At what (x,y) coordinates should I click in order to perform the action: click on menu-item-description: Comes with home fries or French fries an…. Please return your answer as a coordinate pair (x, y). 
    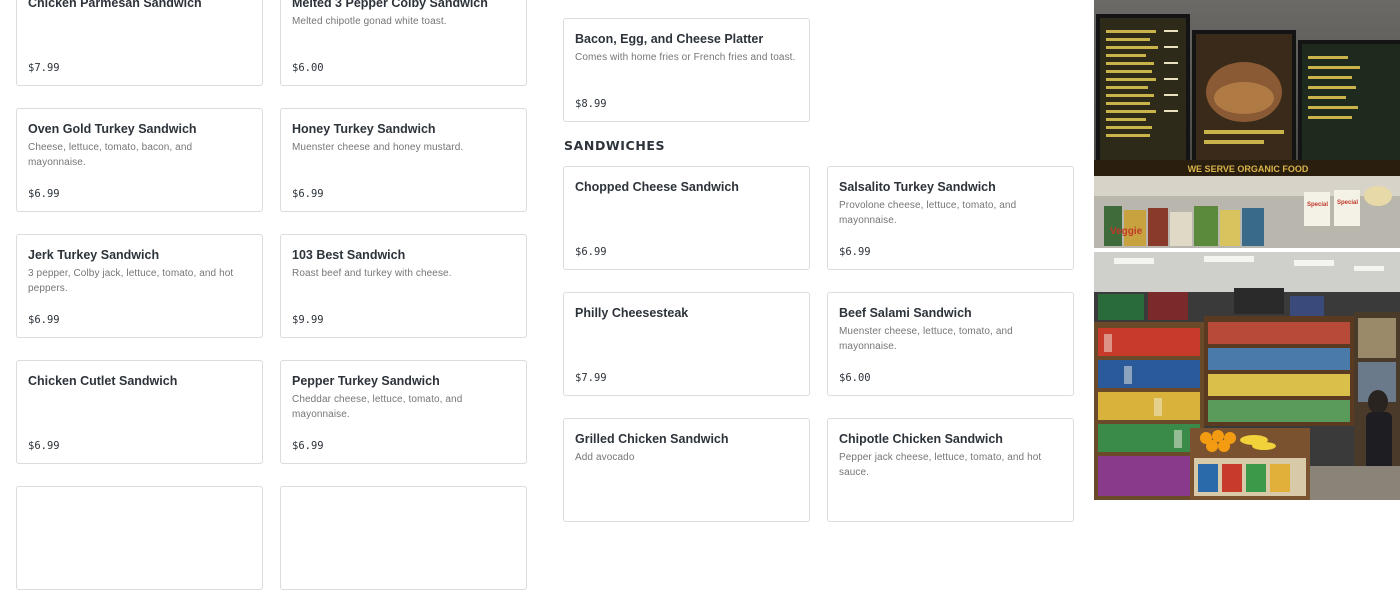
    Looking at the image, I should click on (685, 57).